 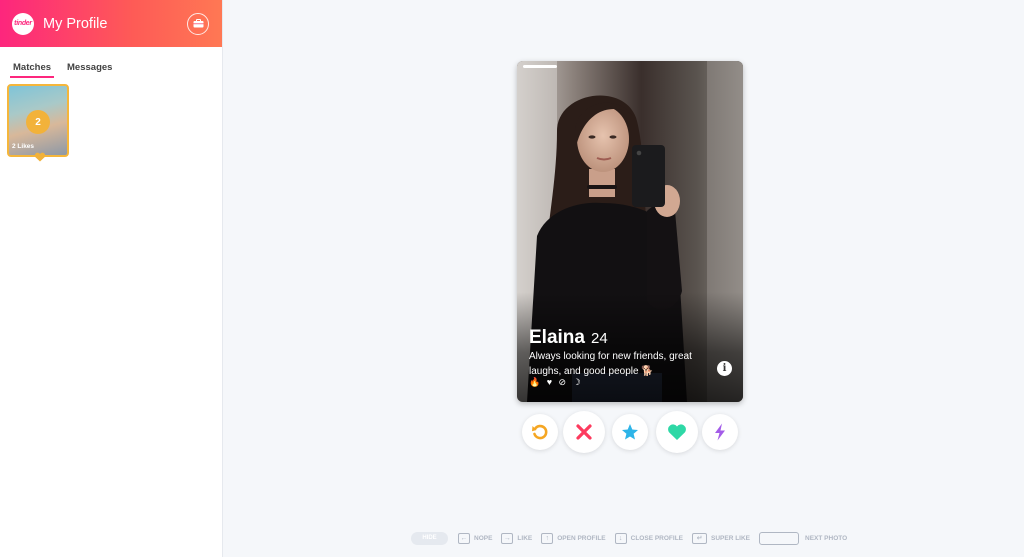 I want to click on briefcase-icon, so click(x=198, y=23).